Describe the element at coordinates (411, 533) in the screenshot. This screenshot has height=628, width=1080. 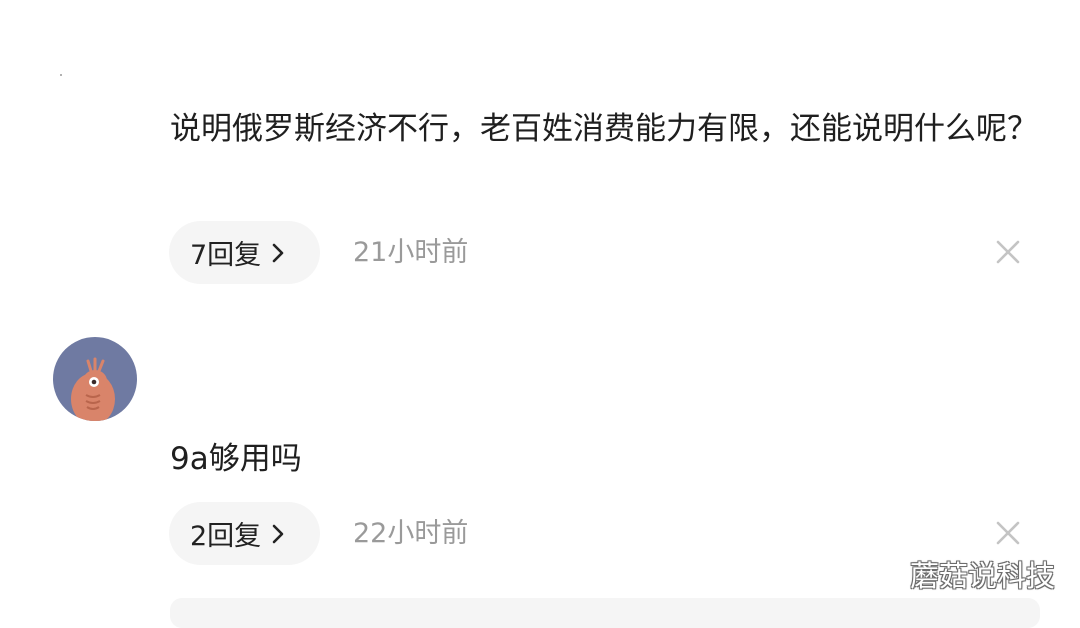
I see `comment-timestamp: 22小时前` at that location.